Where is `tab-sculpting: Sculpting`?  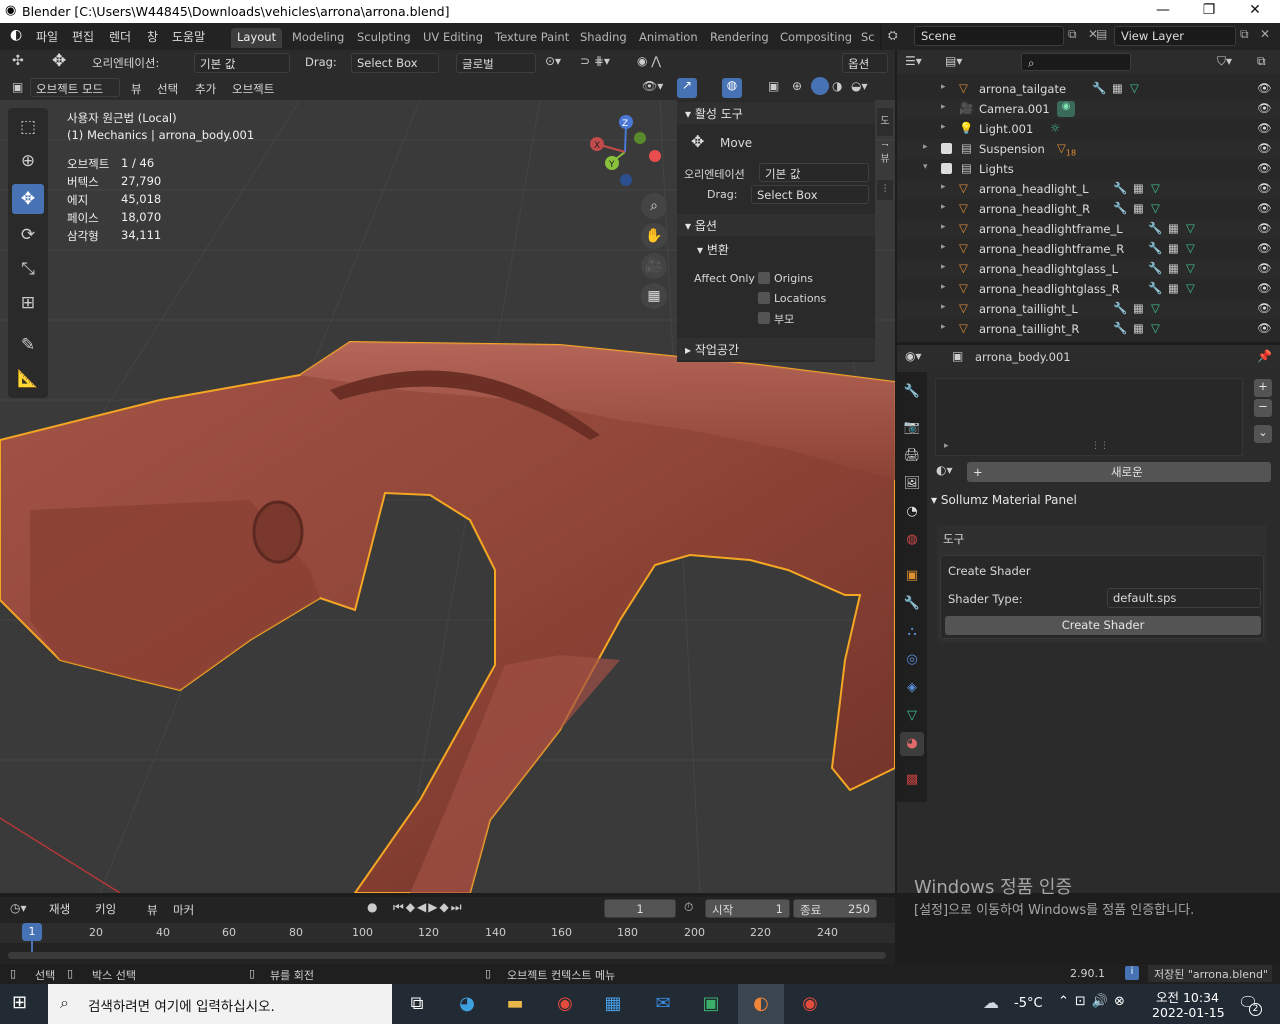 tab-sculpting: Sculpting is located at coordinates (384, 38).